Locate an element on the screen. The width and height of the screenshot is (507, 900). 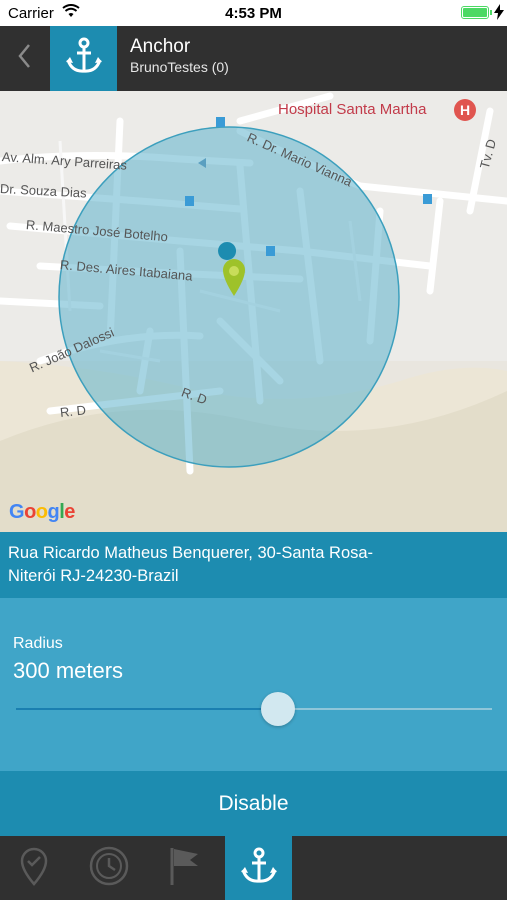
tab-bar is located at coordinates (253, 868).